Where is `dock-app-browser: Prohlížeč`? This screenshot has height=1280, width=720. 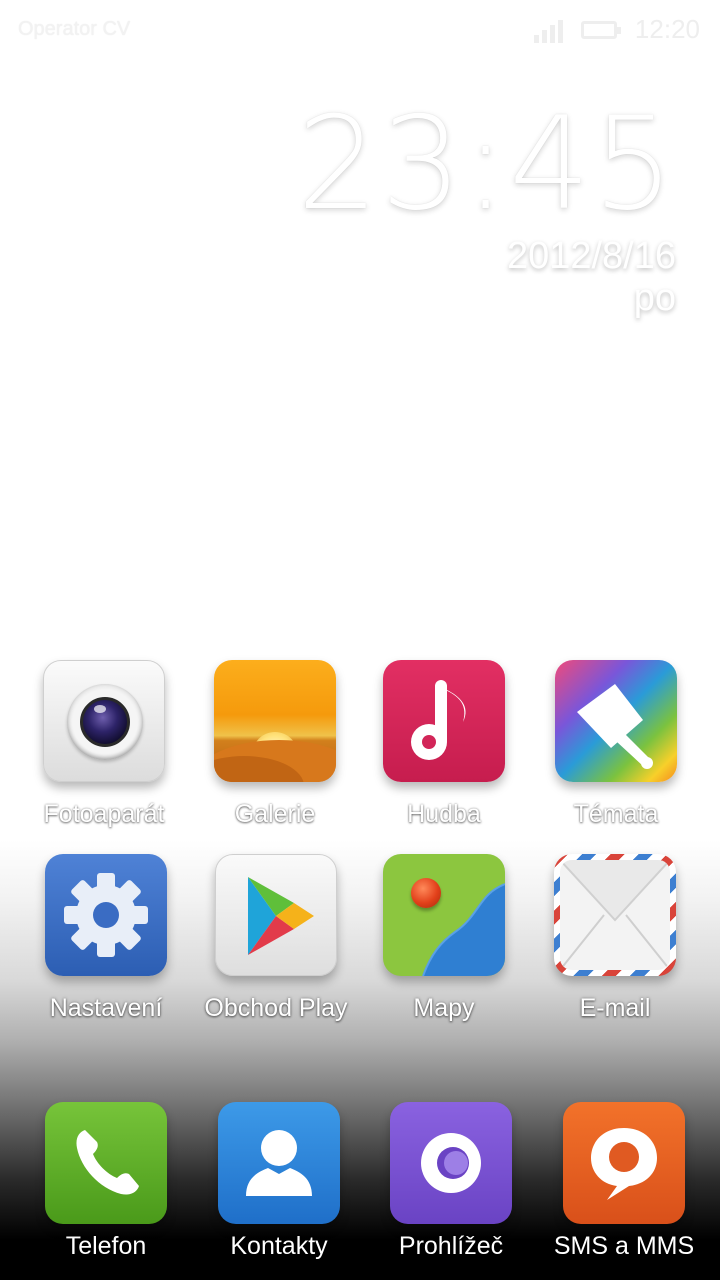 dock-app-browser: Prohlížeč is located at coordinates (451, 1181).